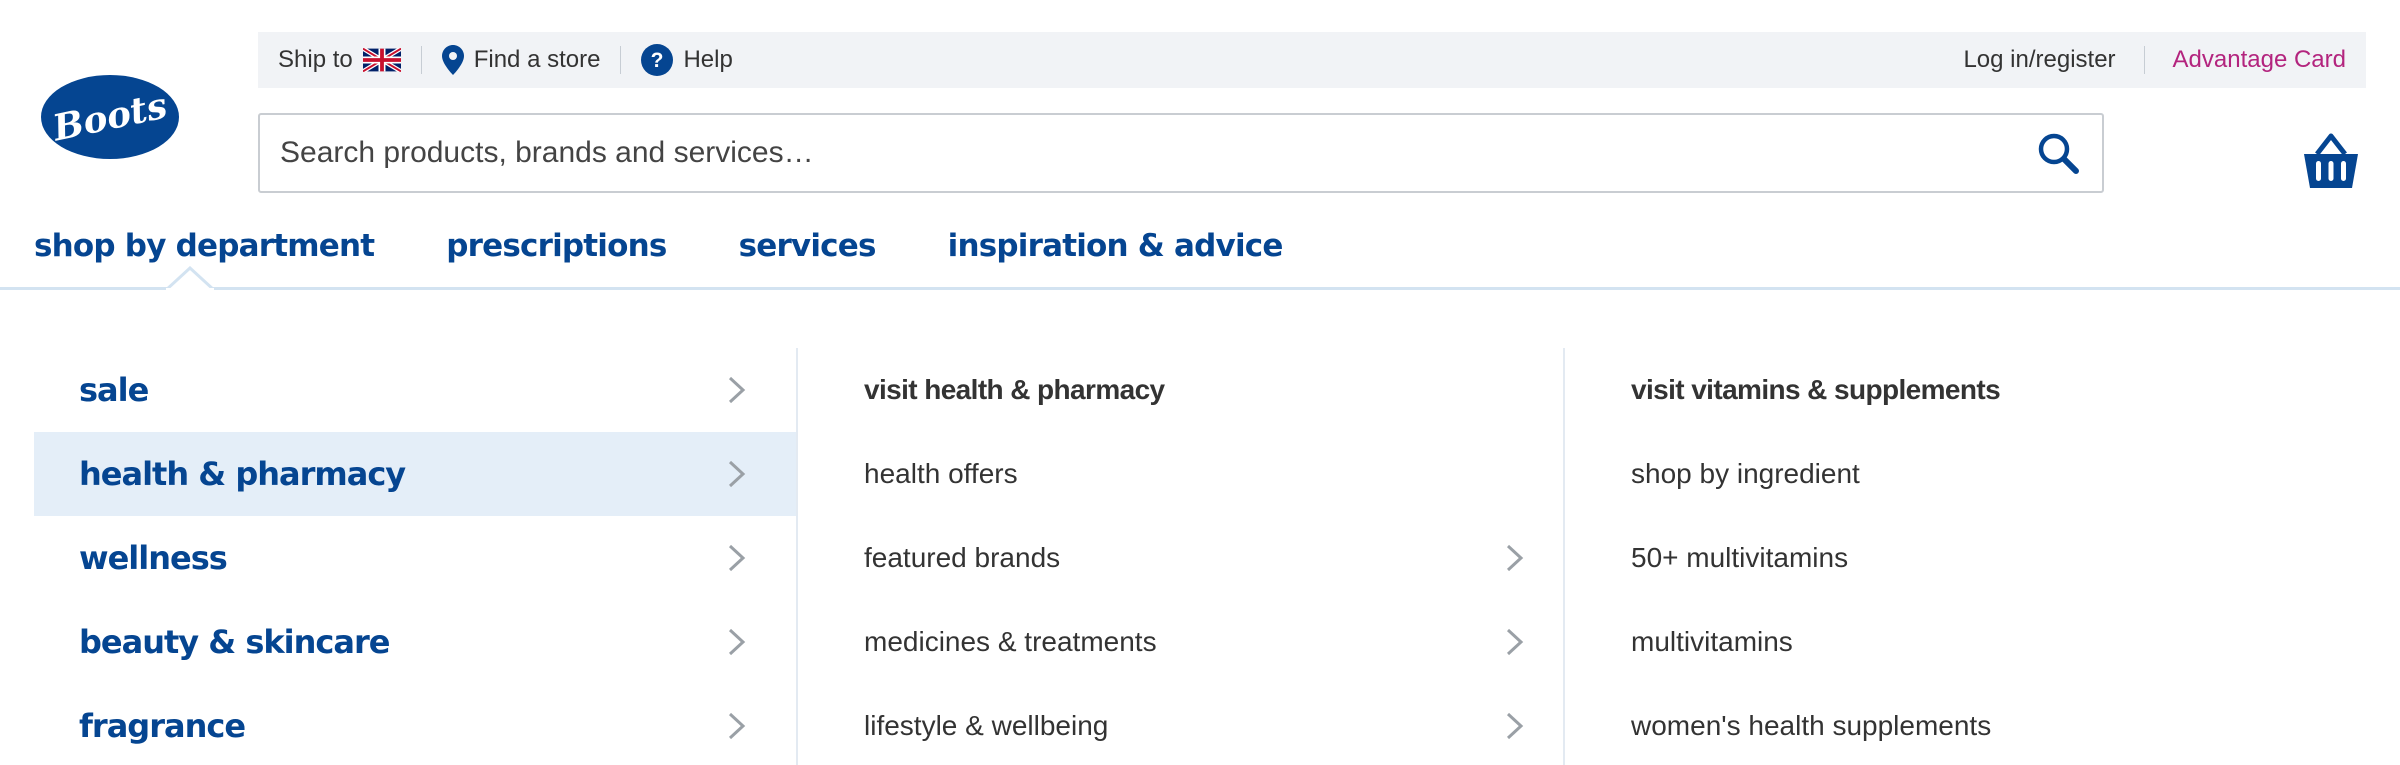 The width and height of the screenshot is (2400, 765). What do you see at coordinates (242, 474) in the screenshot?
I see `department-label: health & pharmacy` at bounding box center [242, 474].